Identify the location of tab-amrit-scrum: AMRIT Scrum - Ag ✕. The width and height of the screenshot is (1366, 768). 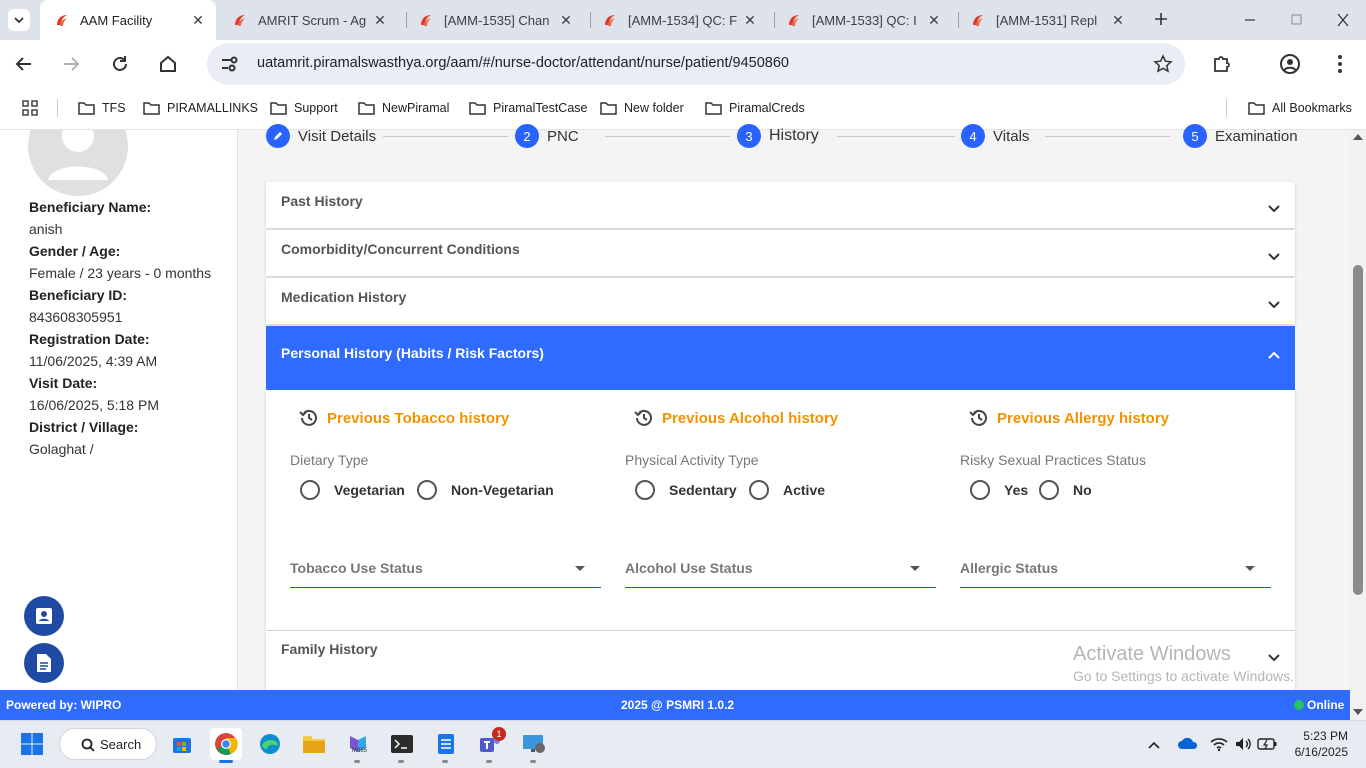
(310, 20).